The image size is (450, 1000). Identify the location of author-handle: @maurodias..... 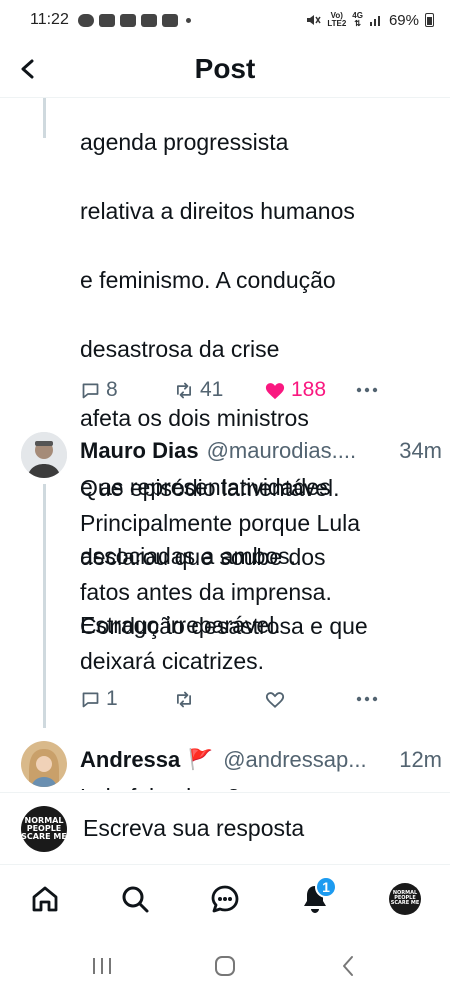
(300, 451).